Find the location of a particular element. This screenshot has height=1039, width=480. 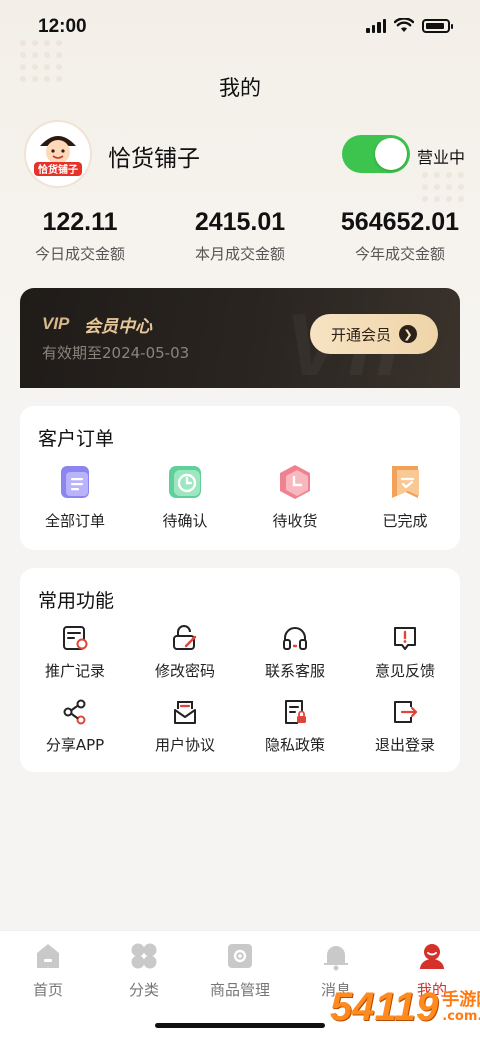

order-all: 全部订单 is located at coordinates (75, 496).